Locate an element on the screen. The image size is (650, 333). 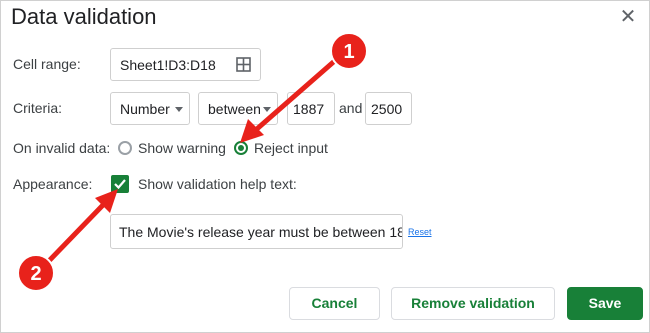
criteria-operator-value: between is located at coordinates (234, 109).